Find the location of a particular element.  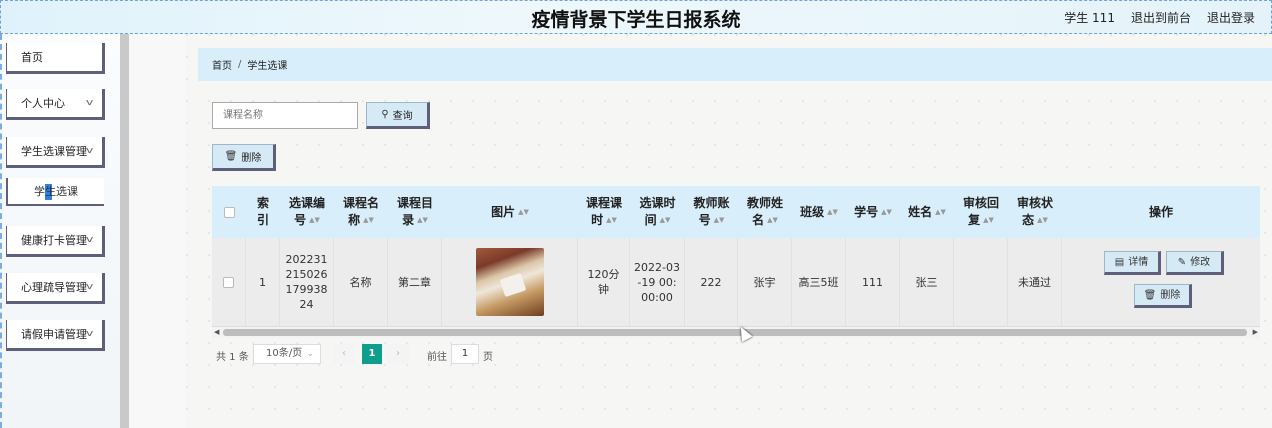

sidebar-subitem-course-selection: 学生选课 is located at coordinates (55, 192).